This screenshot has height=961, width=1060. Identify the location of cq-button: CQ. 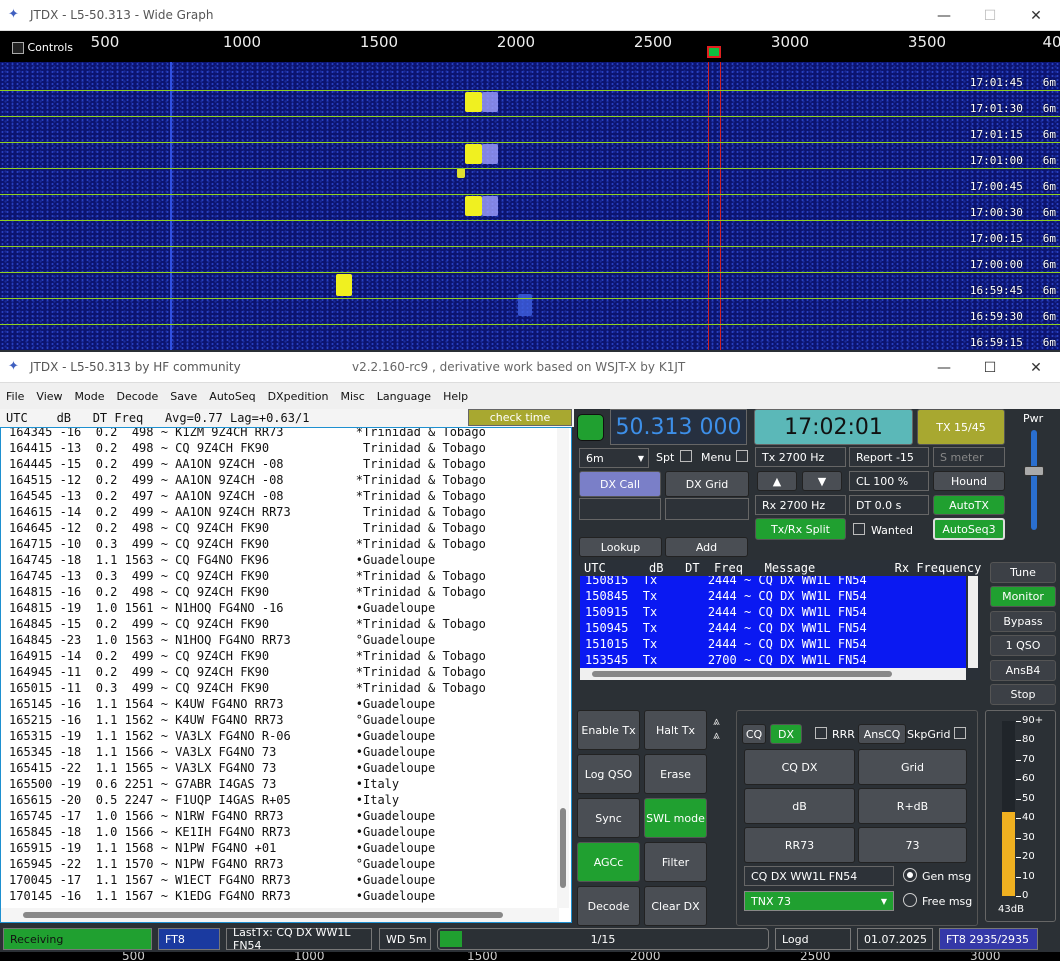
(754, 734).